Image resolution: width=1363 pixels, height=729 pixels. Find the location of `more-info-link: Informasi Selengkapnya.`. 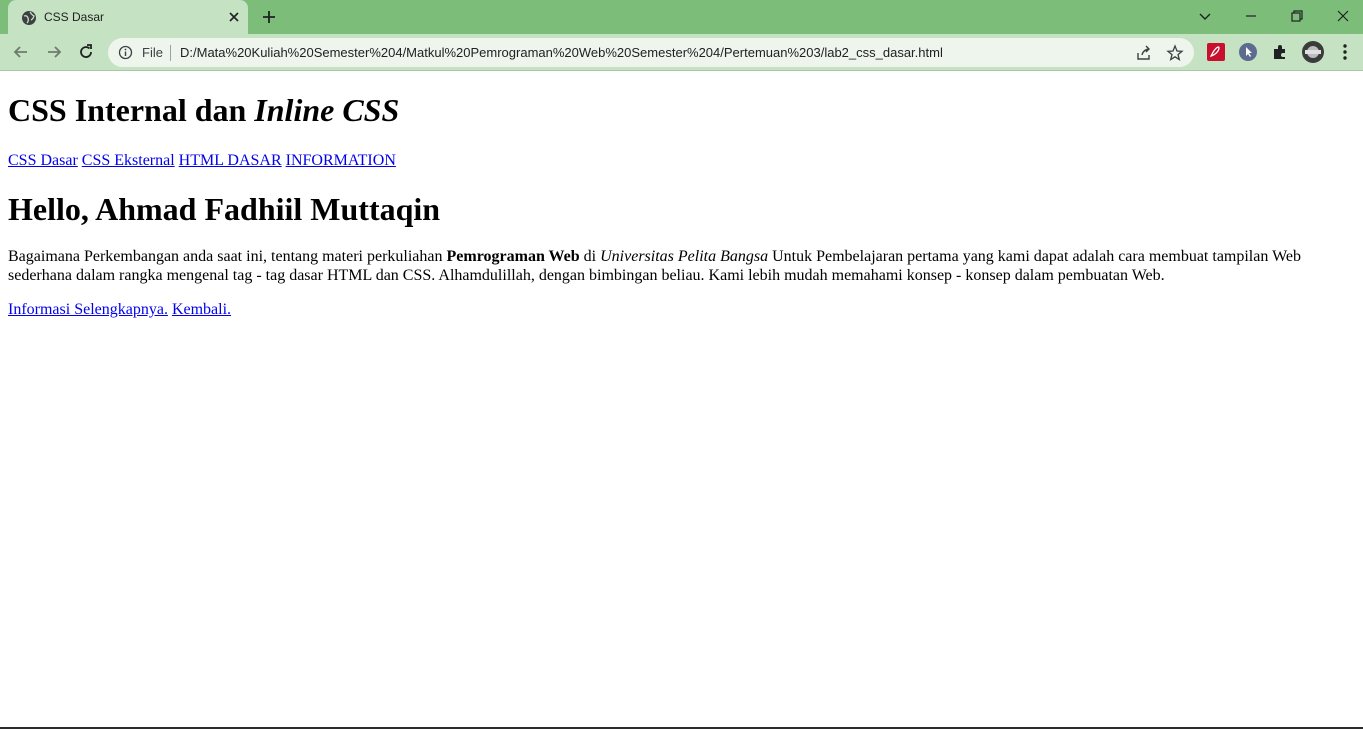

more-info-link: Informasi Selengkapnya. is located at coordinates (88, 309).